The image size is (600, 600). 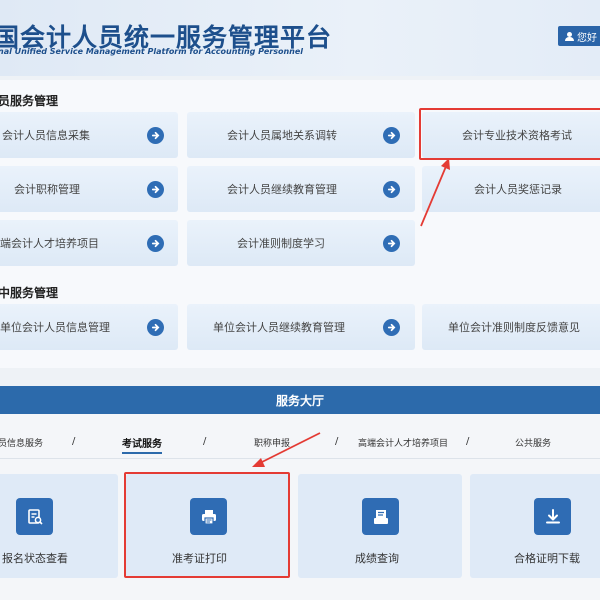 I want to click on tile-rewards-records: 会计人员奖惩记录, so click(x=511, y=189).